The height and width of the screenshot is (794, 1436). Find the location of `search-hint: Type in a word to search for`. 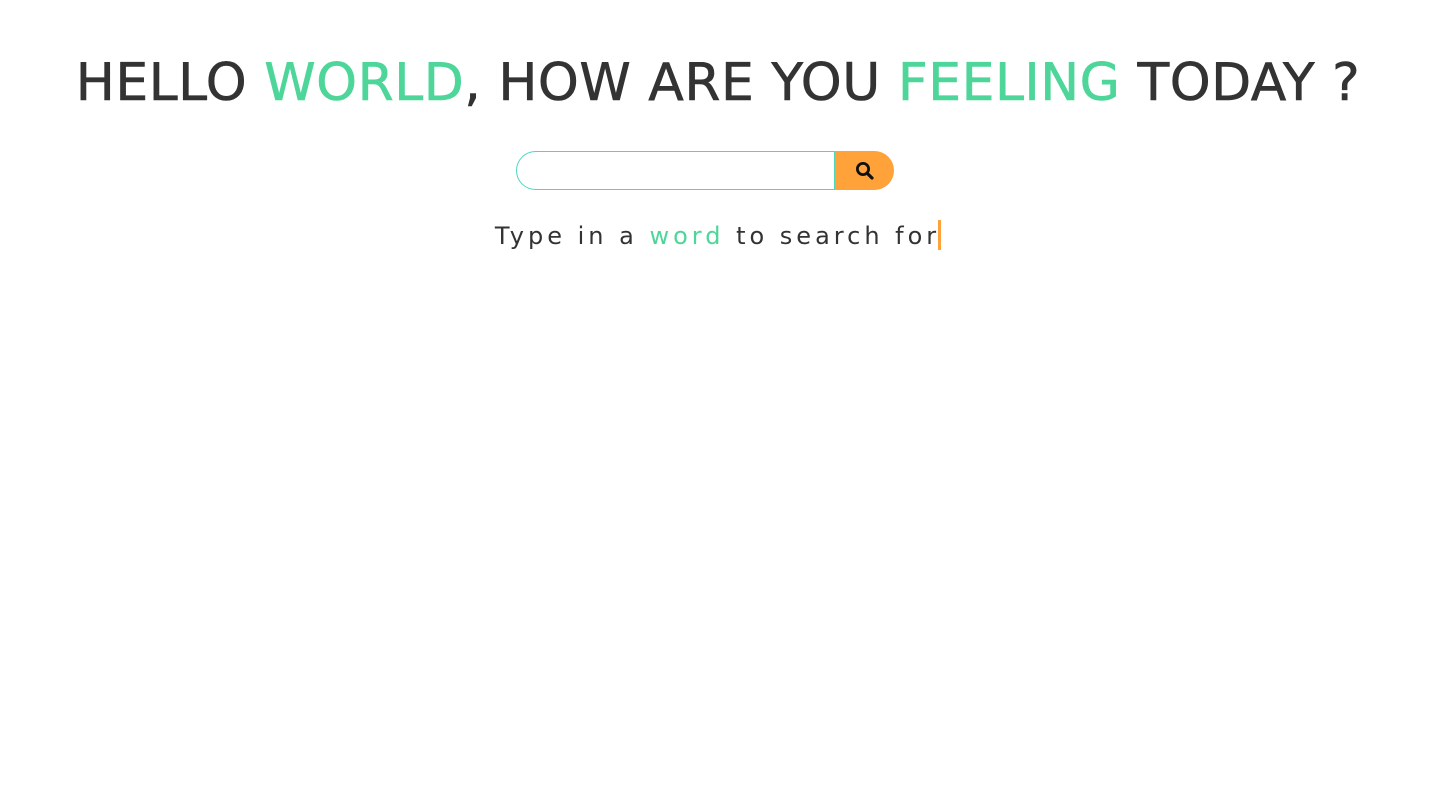

search-hint: Type in a word to search for is located at coordinates (718, 236).